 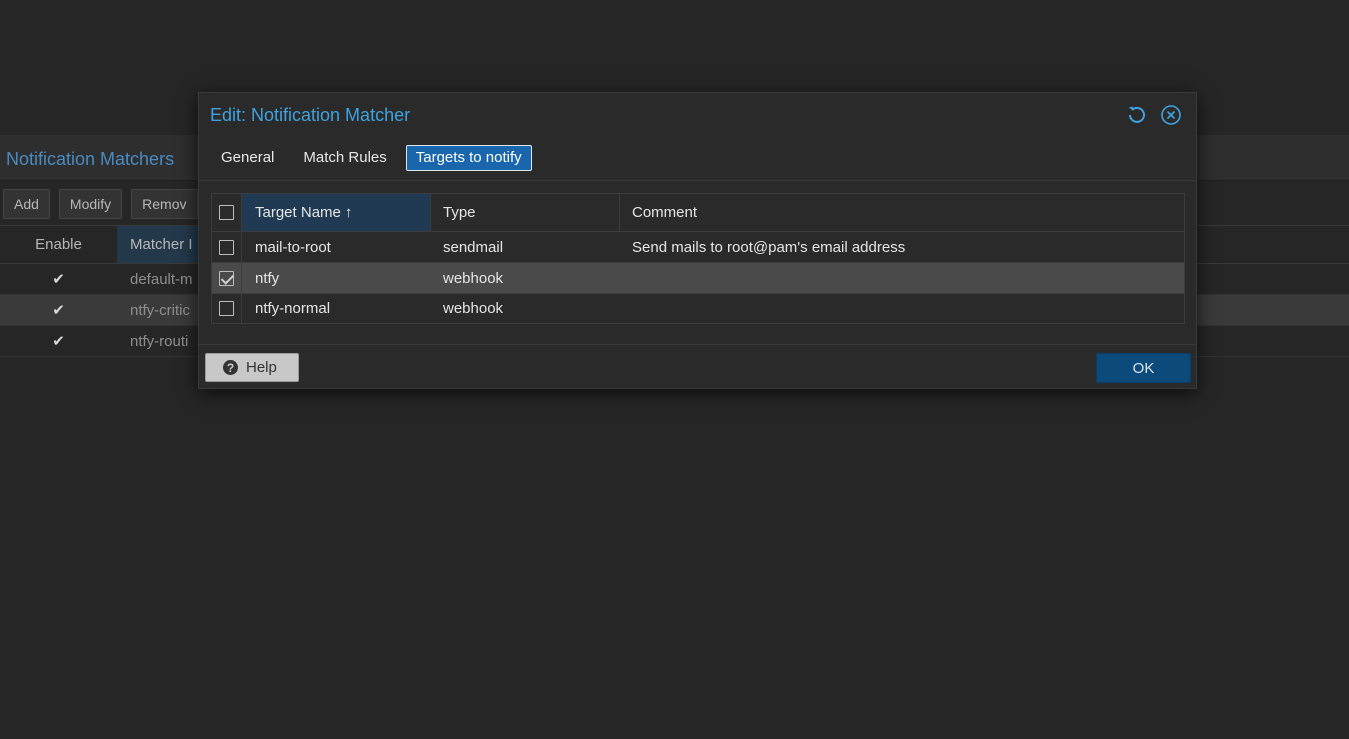 What do you see at coordinates (344, 158) in the screenshot?
I see `tab-match-rules: Match Rules` at bounding box center [344, 158].